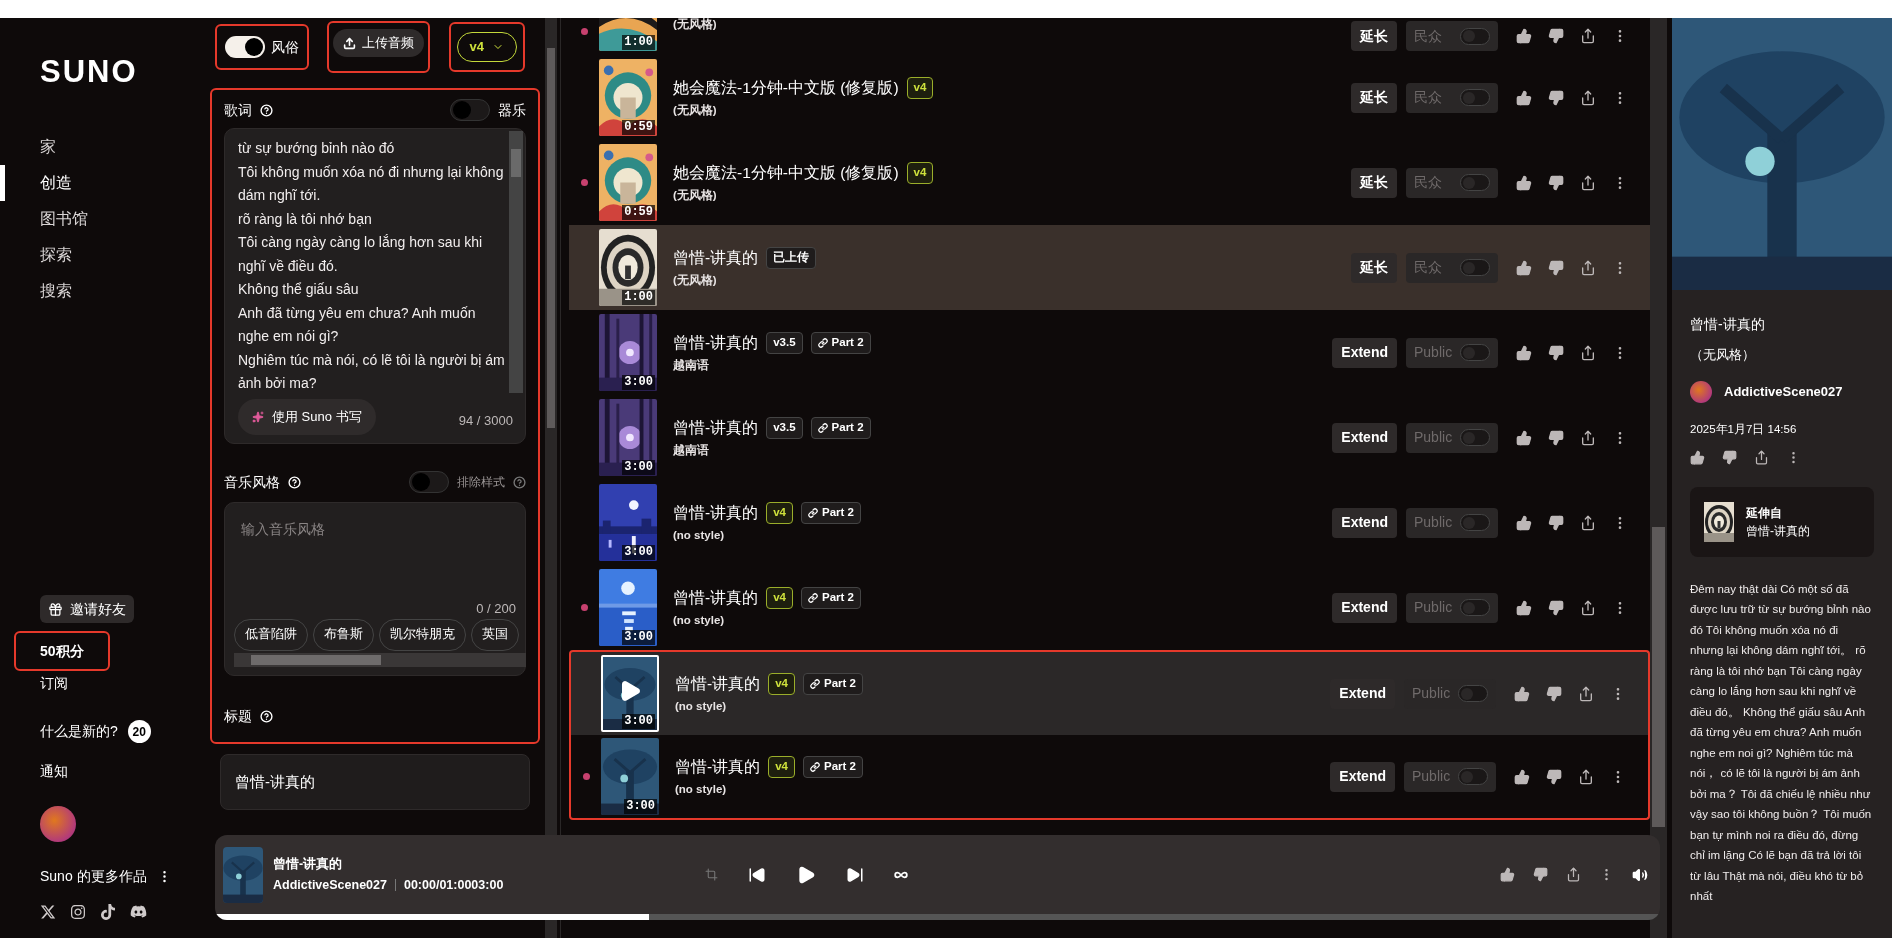 This screenshot has height=938, width=1892. Describe the element at coordinates (87, 609) in the screenshot. I see `invite-button: 邀请好友` at that location.